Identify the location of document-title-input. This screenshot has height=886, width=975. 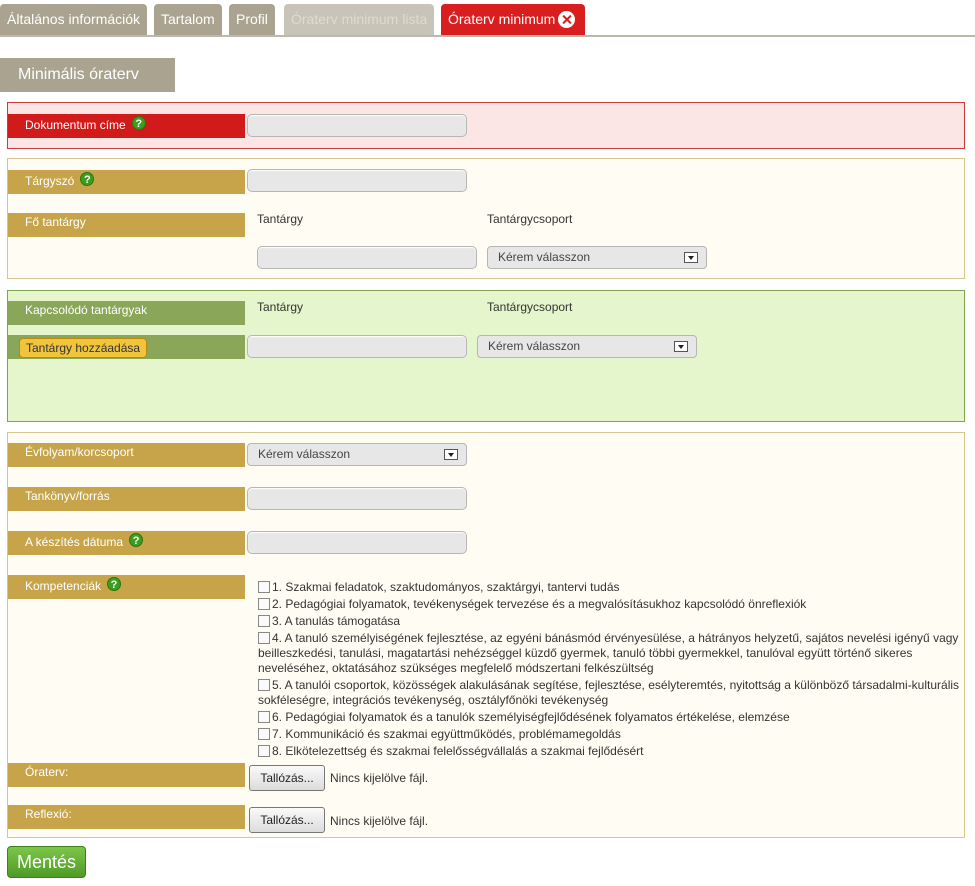
(357, 125).